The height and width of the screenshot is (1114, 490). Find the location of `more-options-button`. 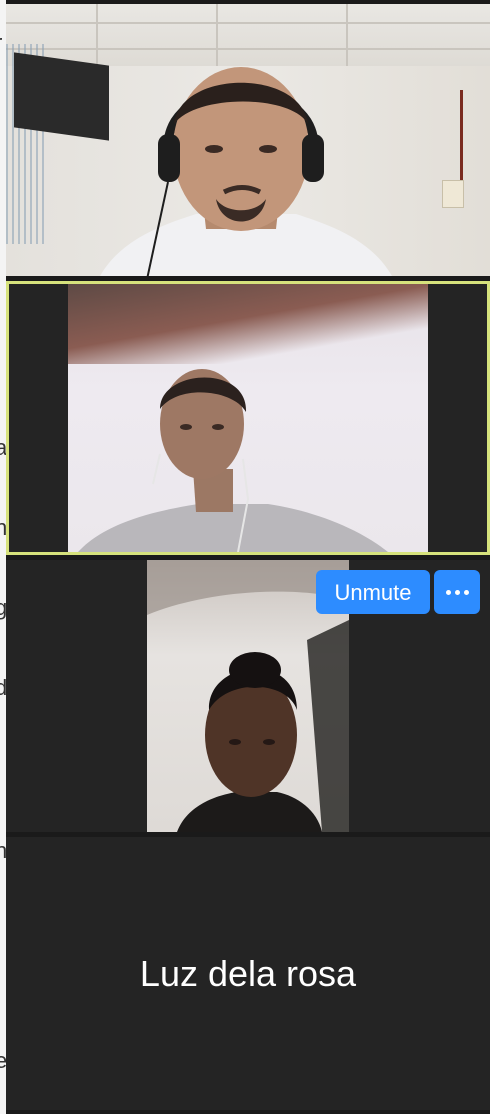

more-options-button is located at coordinates (457, 592).